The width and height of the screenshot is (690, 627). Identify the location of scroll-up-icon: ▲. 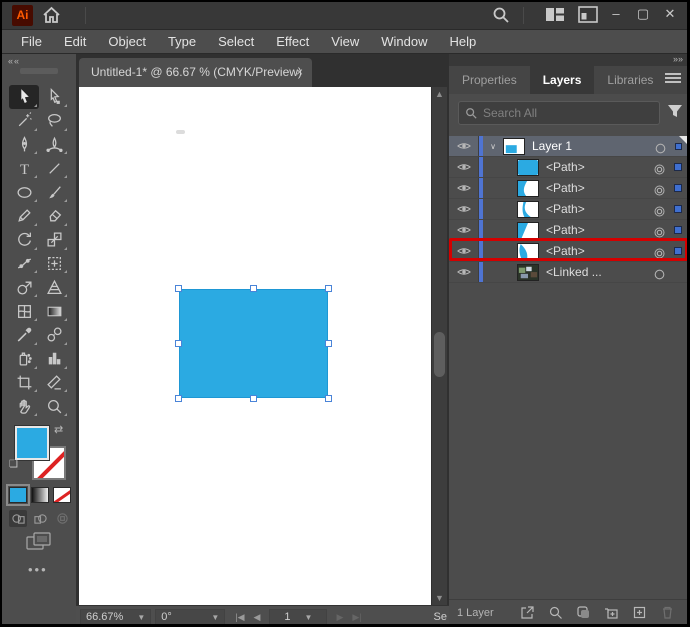
(439, 94).